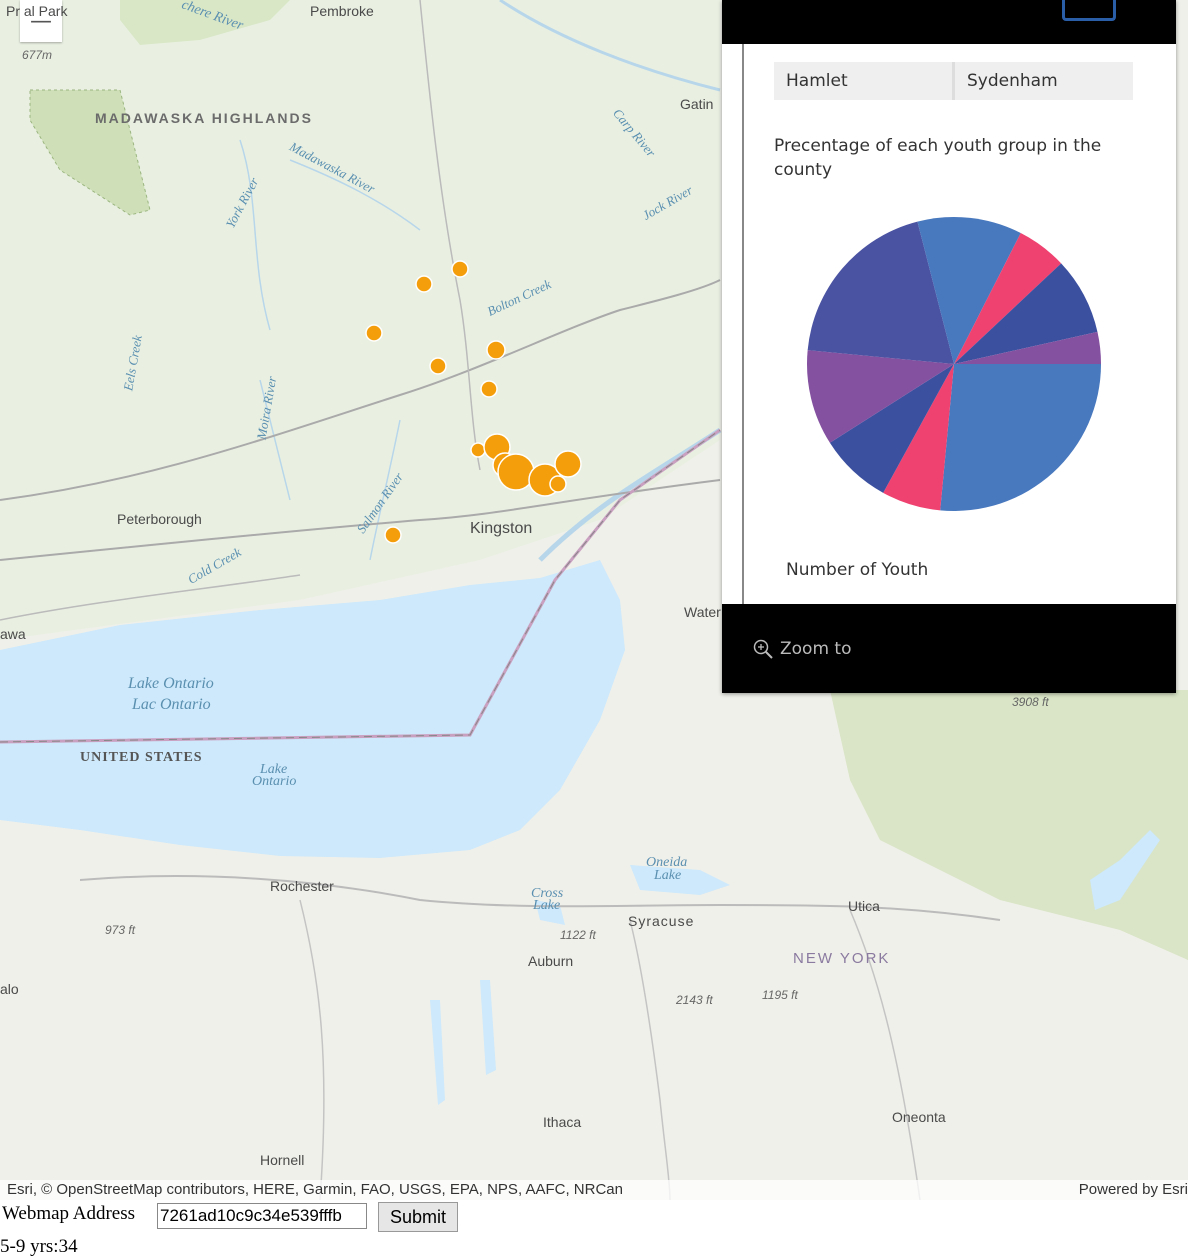 The width and height of the screenshot is (1188, 1260). Describe the element at coordinates (171, 683) in the screenshot. I see `label-lake-ontario: Lake Ontario` at that location.